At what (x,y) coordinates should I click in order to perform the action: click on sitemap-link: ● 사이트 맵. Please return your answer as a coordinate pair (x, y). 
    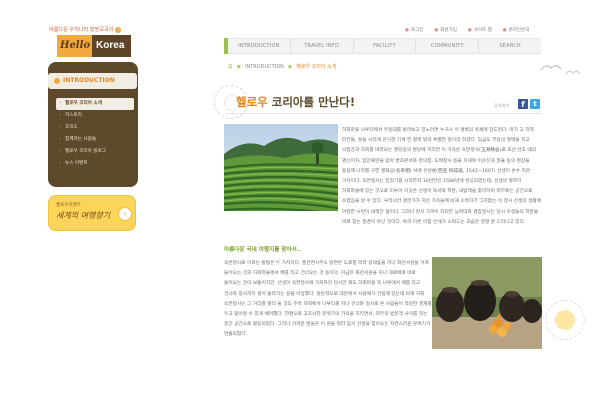
    Looking at the image, I should click on (480, 30).